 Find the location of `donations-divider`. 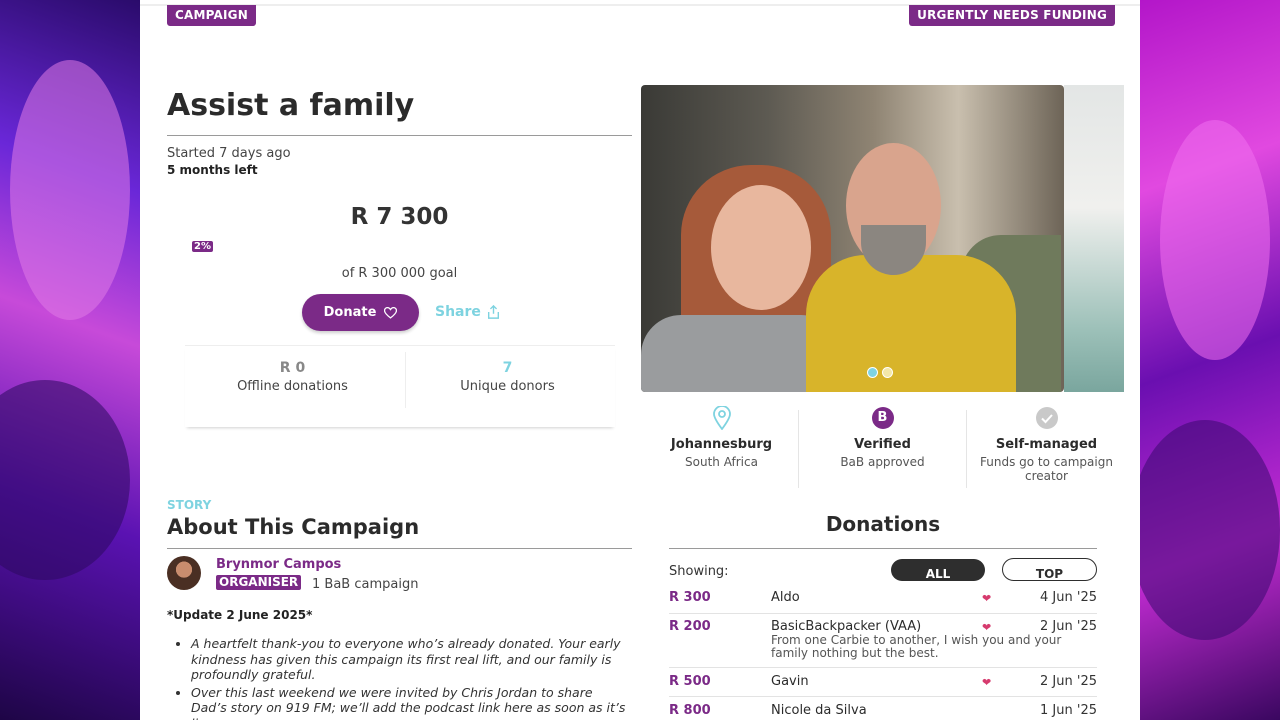

donations-divider is located at coordinates (883, 548).